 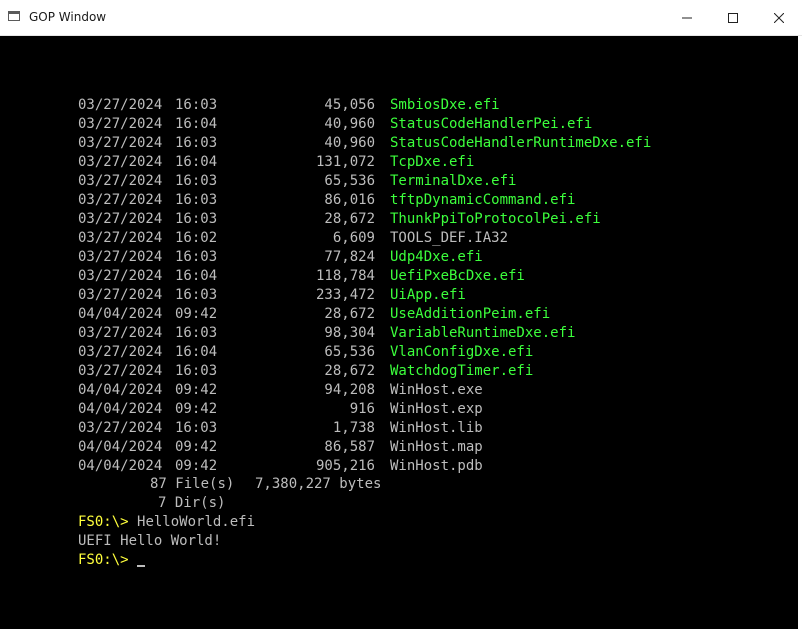 I want to click on listing-row: 04/04/2024 09:42 905,216 WinHost.pdb, so click(x=399, y=466).